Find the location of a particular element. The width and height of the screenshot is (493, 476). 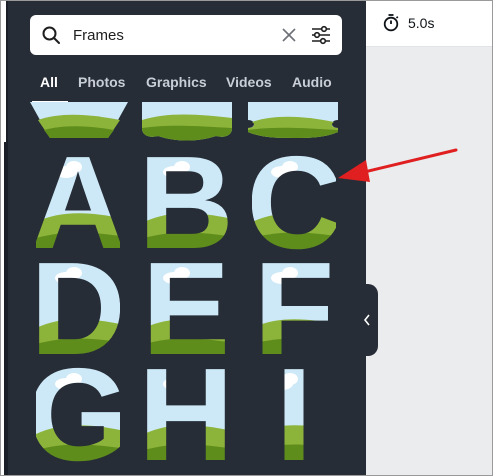

frame-item-letter-a: A is located at coordinates (78, 202).